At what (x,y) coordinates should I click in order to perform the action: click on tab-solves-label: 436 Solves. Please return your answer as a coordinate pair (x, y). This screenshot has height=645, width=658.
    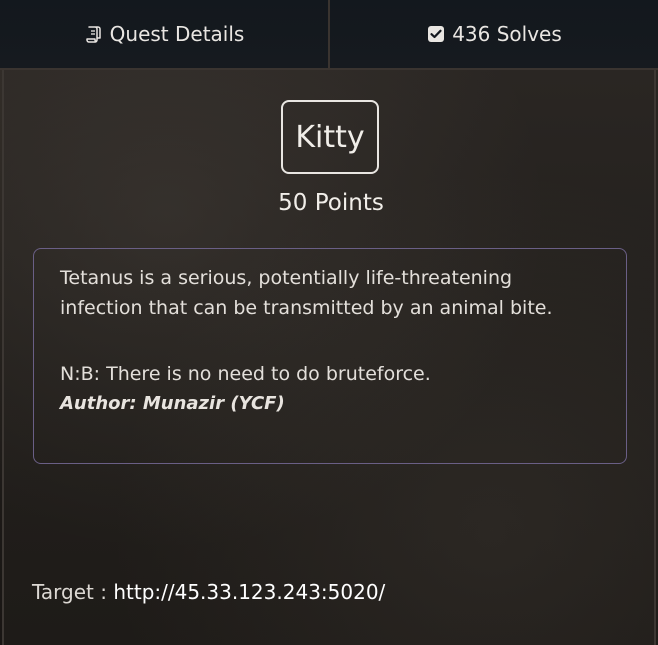
    Looking at the image, I should click on (507, 34).